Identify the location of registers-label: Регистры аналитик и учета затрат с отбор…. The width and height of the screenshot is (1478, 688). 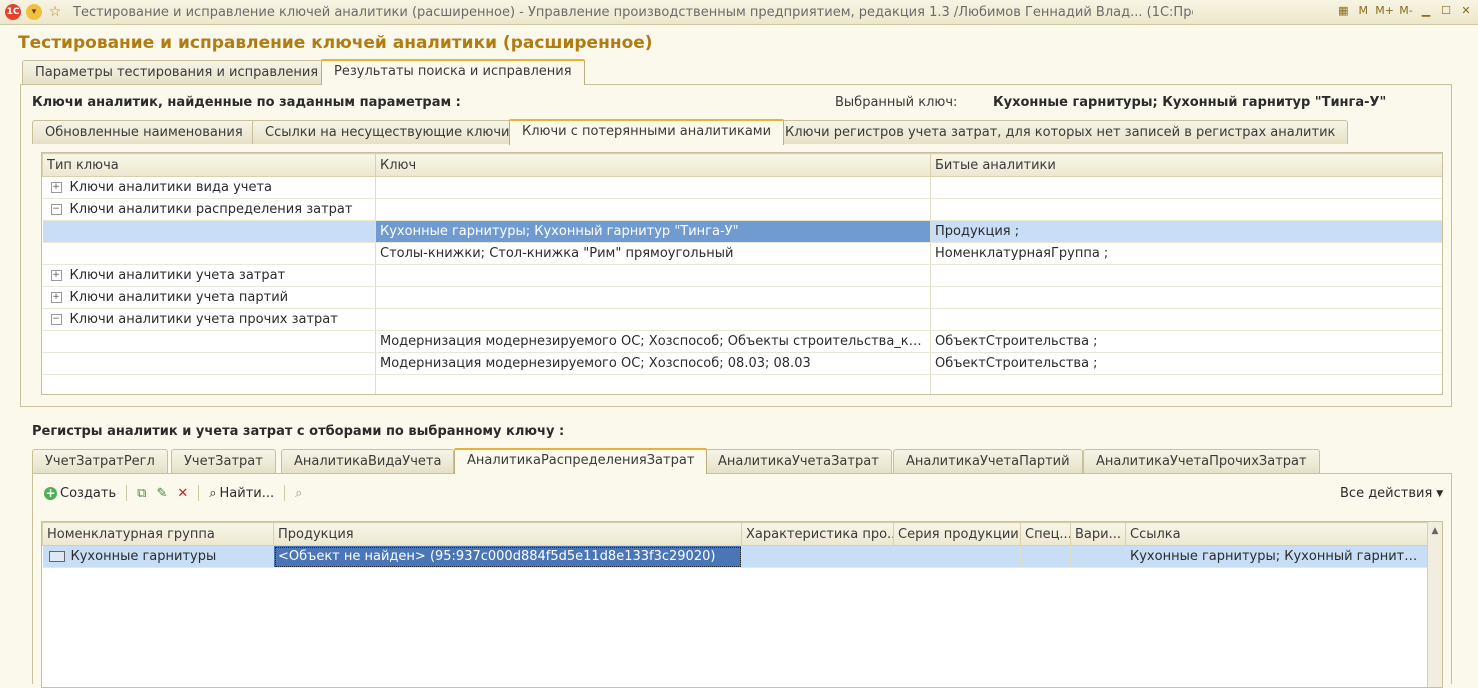
(298, 431).